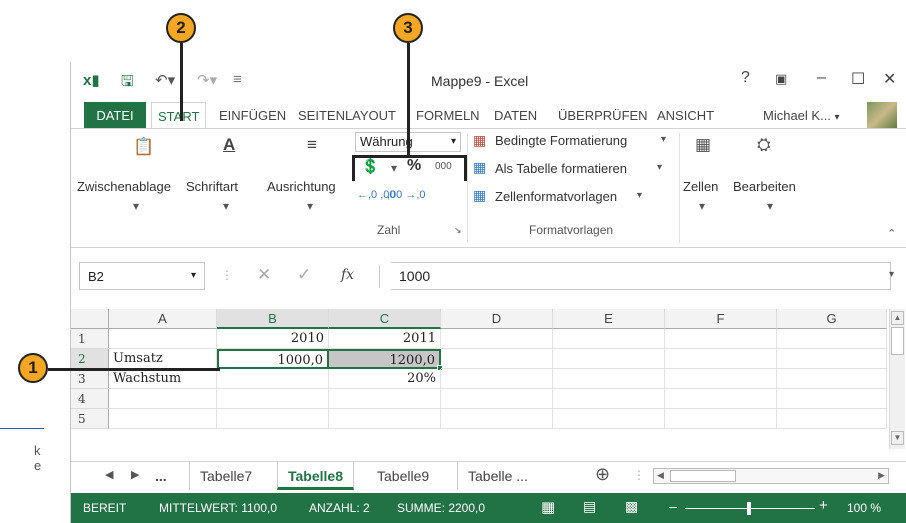 Image resolution: width=906 pixels, height=523 pixels. I want to click on horizontal-scrollbar: ◀ ▶, so click(771, 476).